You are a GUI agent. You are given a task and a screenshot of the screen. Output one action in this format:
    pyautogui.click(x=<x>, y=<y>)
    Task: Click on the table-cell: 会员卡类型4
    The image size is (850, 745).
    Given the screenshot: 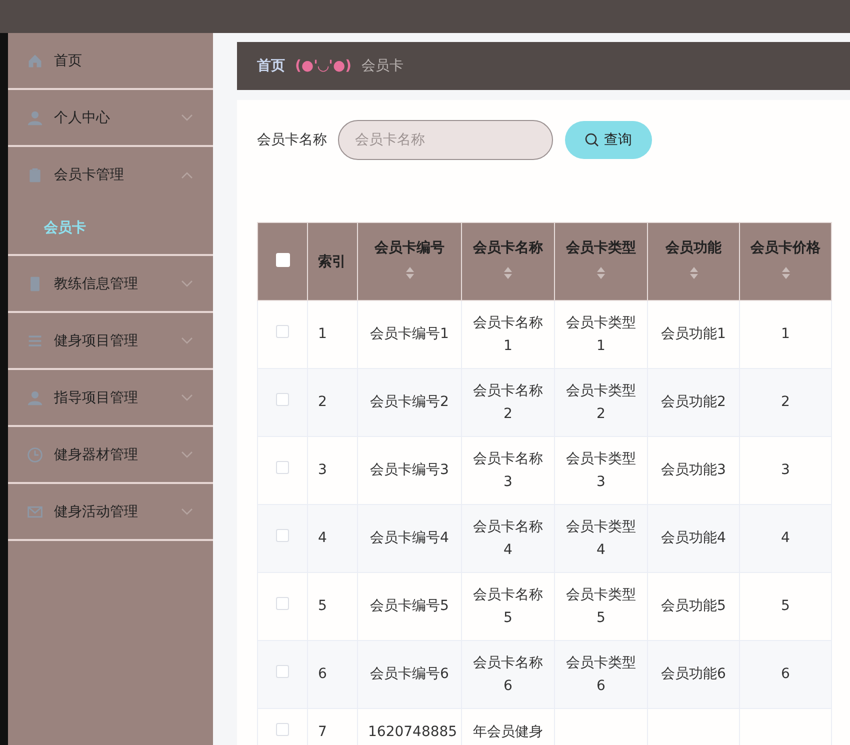 What is the action you would take?
    pyautogui.click(x=601, y=538)
    